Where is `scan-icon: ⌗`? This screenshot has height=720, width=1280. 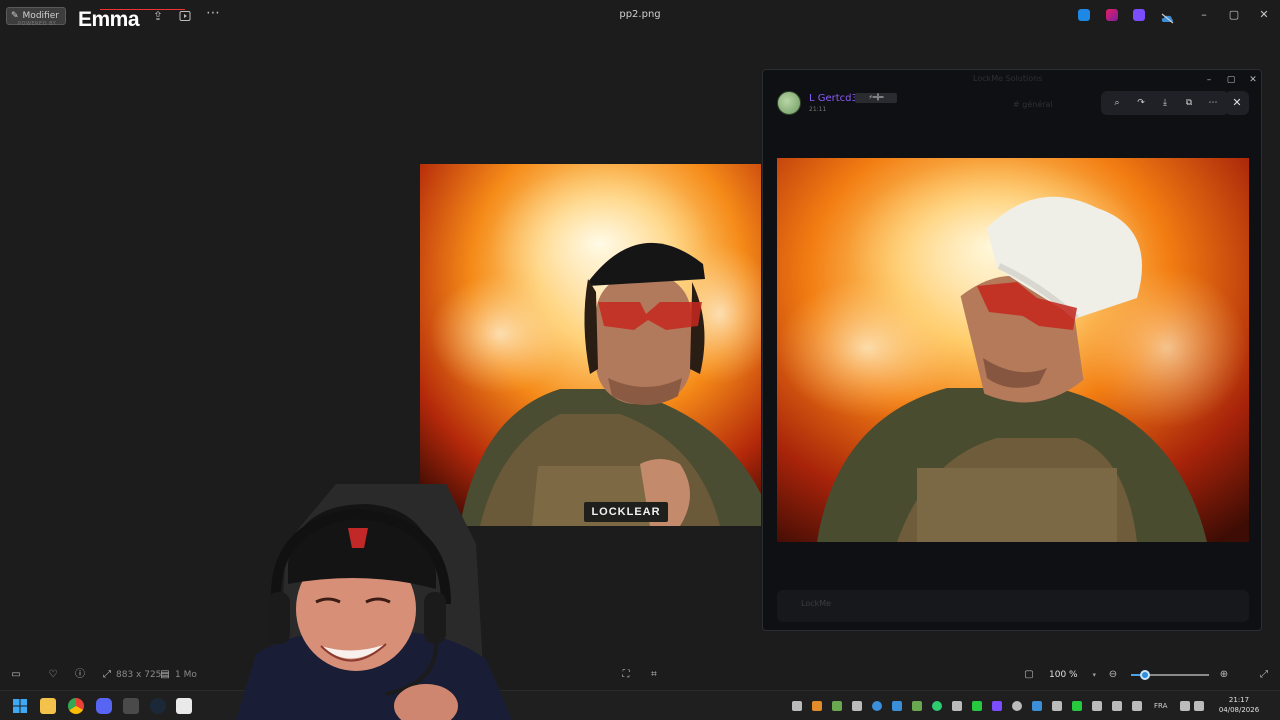
scan-icon: ⌗ is located at coordinates (654, 675).